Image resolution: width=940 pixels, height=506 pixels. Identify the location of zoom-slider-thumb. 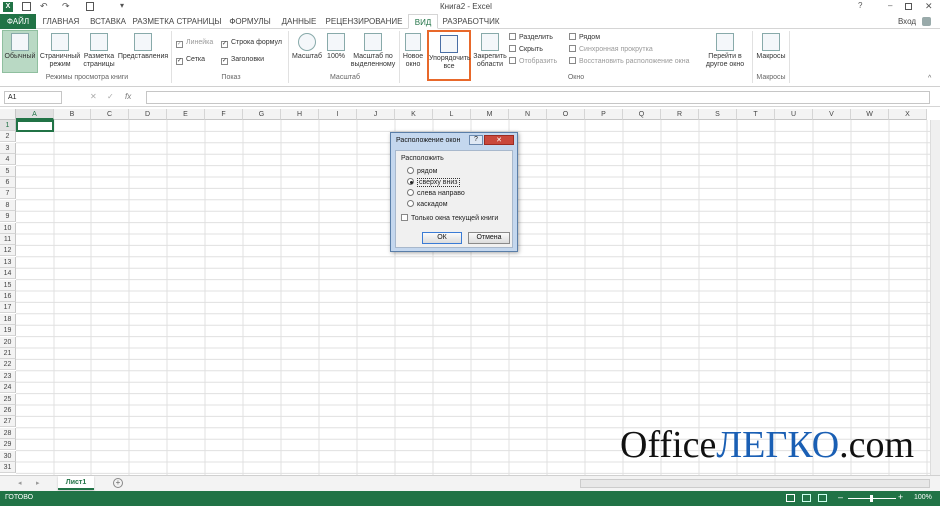
(871, 498).